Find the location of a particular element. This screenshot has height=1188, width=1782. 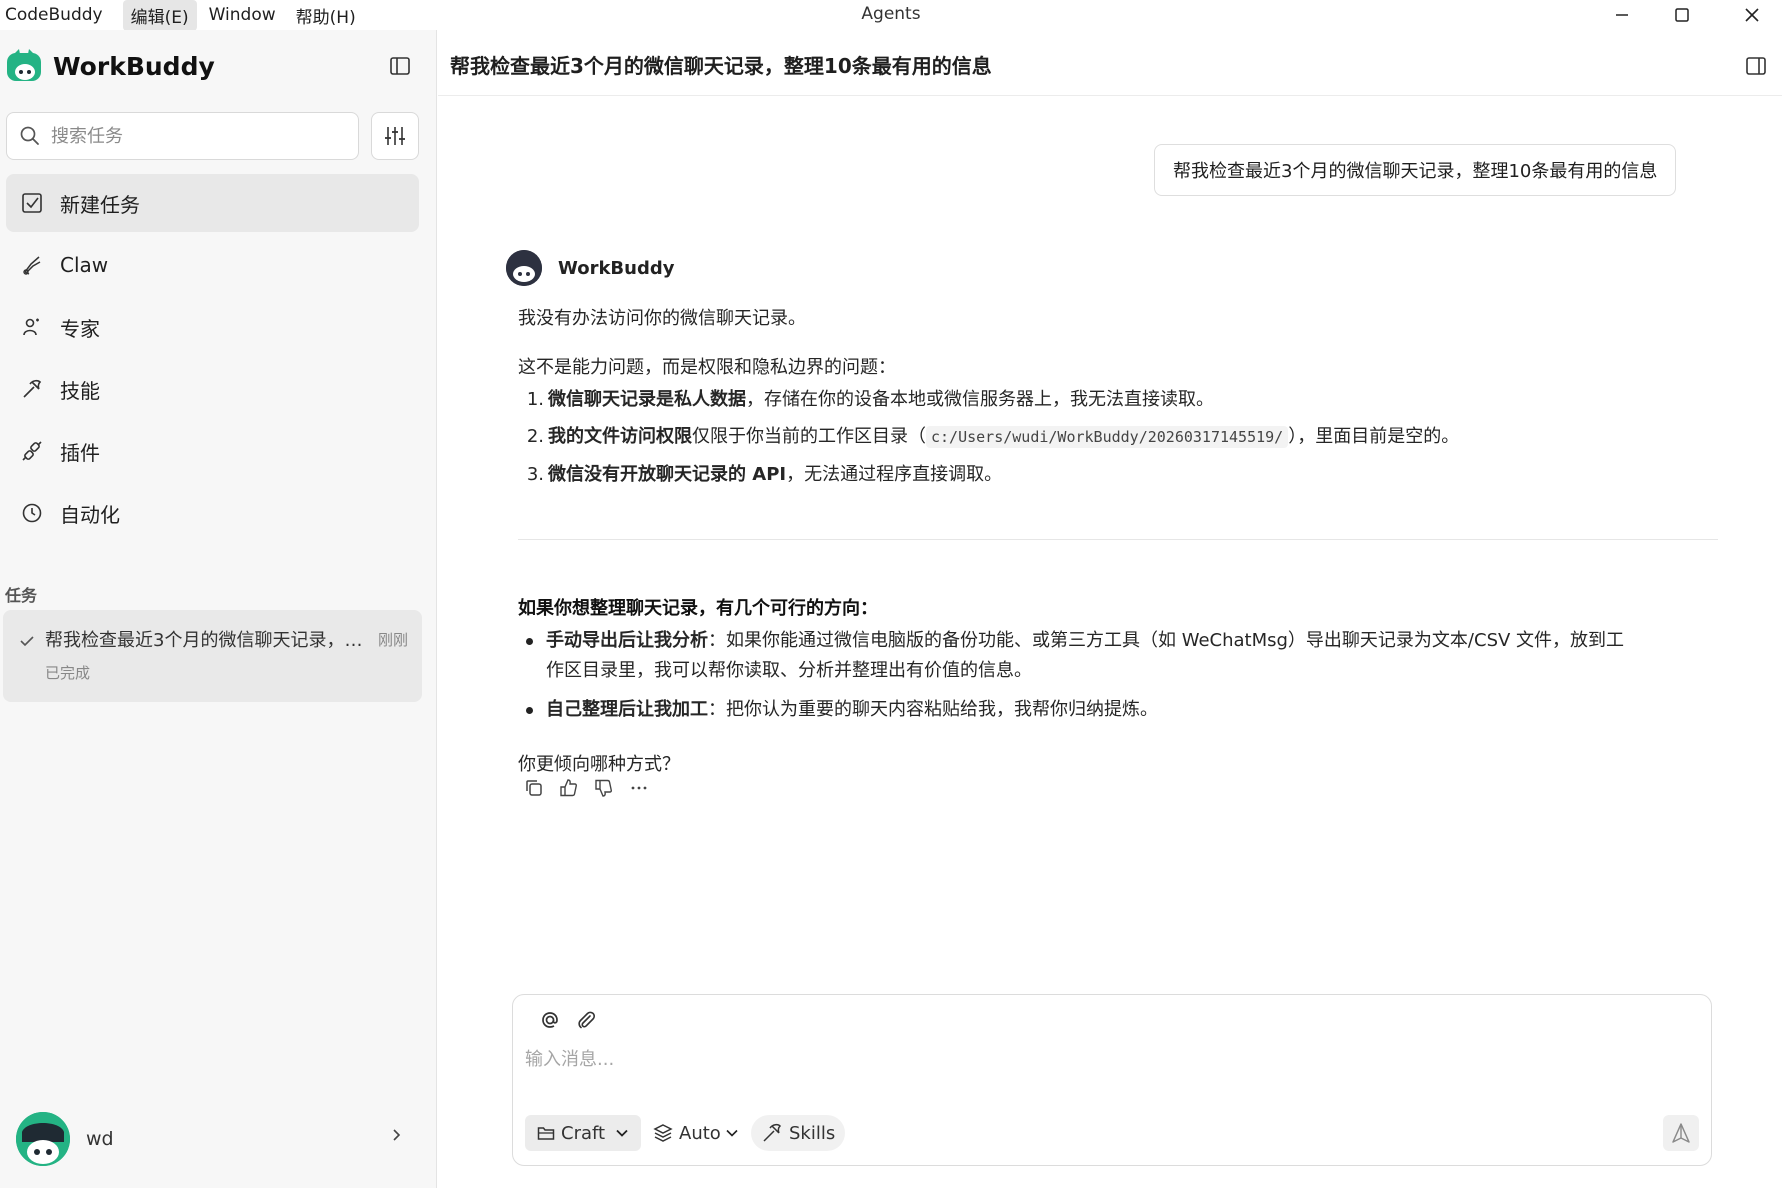

attach-button is located at coordinates (586, 1020).